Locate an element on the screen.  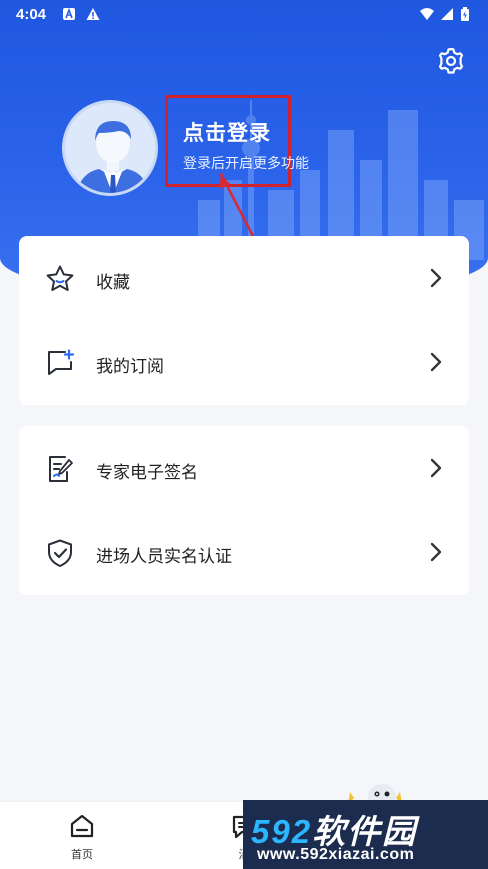
menu-row-favorites: 收藏 is located at coordinates (244, 278).